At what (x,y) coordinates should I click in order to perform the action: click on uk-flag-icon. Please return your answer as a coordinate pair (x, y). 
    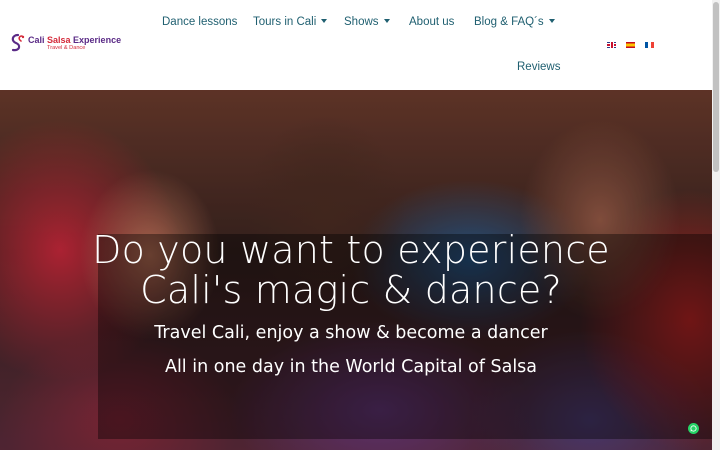
    Looking at the image, I should click on (611, 45).